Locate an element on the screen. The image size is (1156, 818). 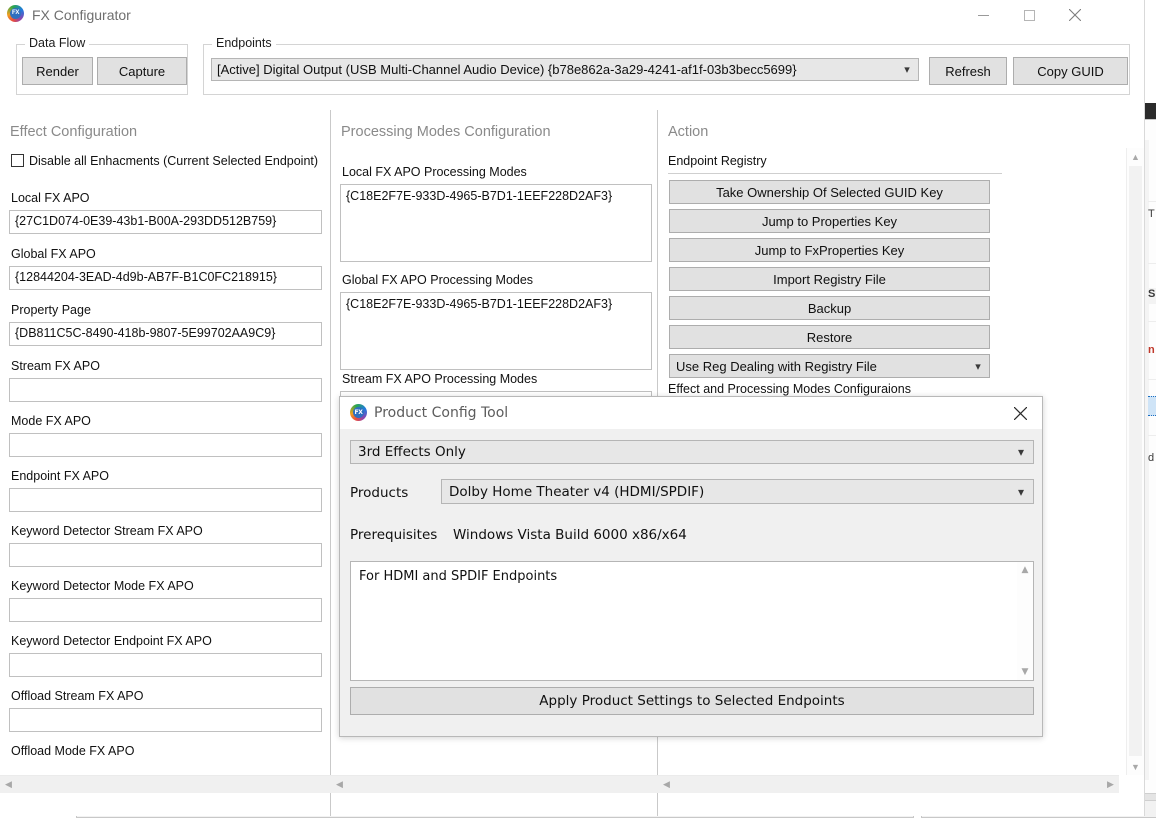
action-header: Action is located at coordinates (688, 132).